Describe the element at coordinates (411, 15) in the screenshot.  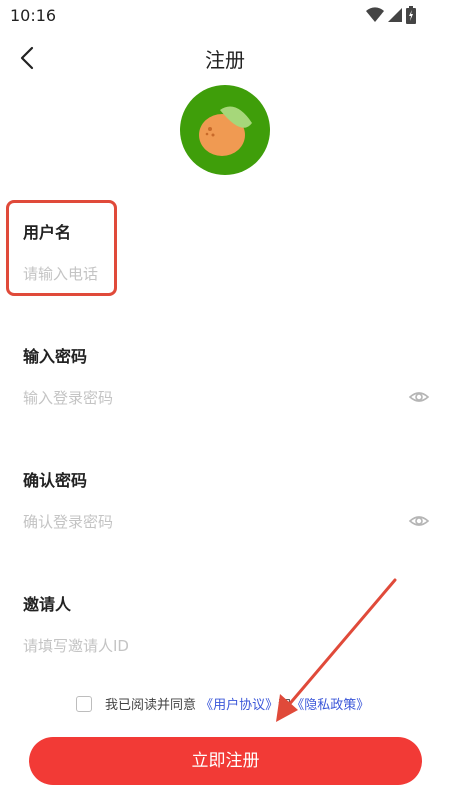
I see `battery-icon` at that location.